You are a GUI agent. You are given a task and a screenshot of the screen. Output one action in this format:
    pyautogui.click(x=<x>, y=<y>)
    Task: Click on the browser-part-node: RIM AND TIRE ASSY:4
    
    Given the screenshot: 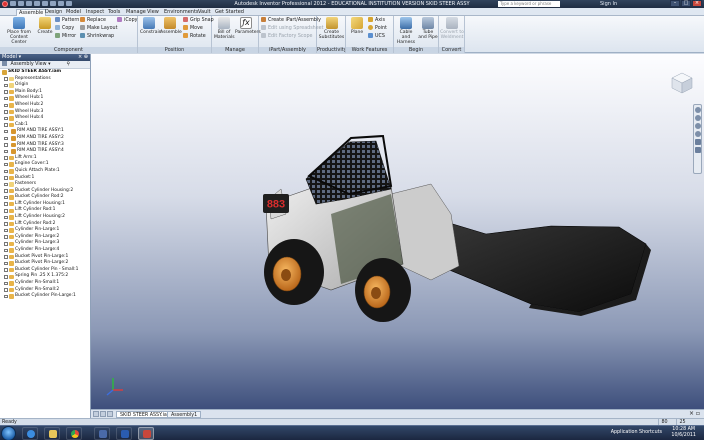 What is the action you would take?
    pyautogui.click(x=45, y=151)
    